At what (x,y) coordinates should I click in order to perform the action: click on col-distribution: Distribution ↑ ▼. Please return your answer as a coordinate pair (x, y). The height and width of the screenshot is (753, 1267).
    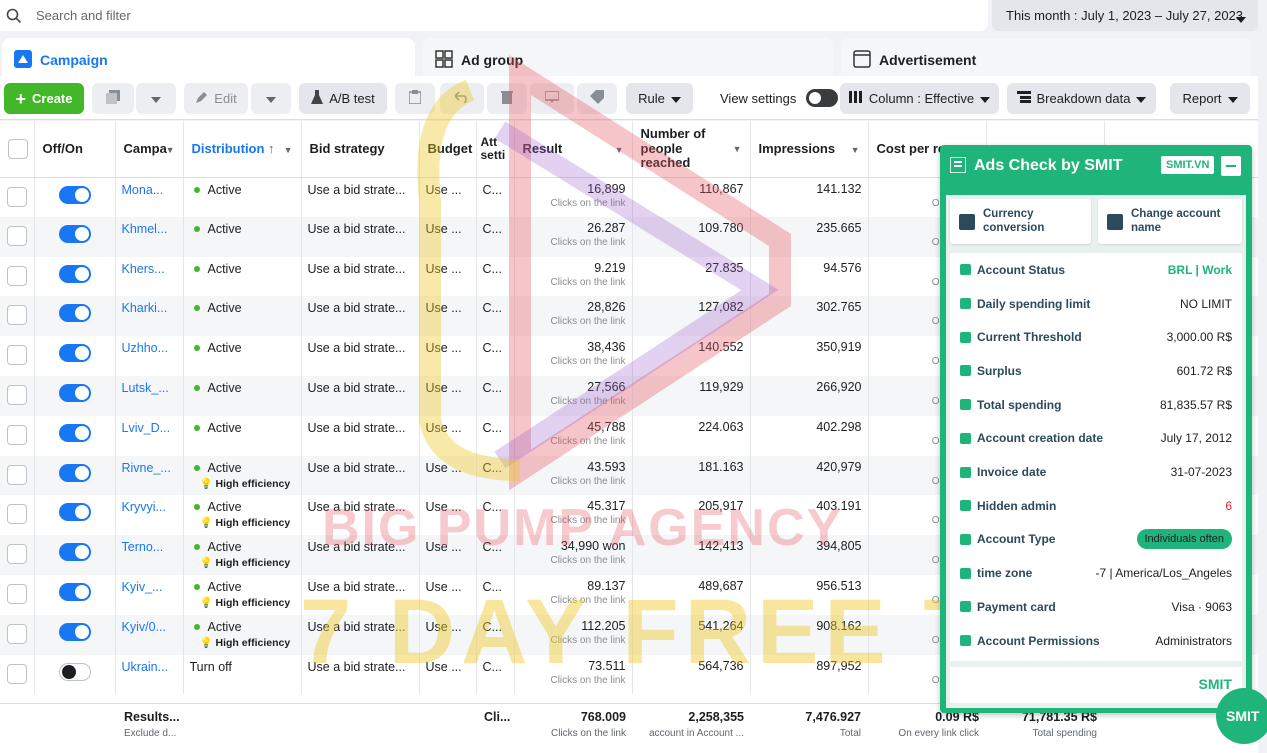
    Looking at the image, I should click on (242, 149).